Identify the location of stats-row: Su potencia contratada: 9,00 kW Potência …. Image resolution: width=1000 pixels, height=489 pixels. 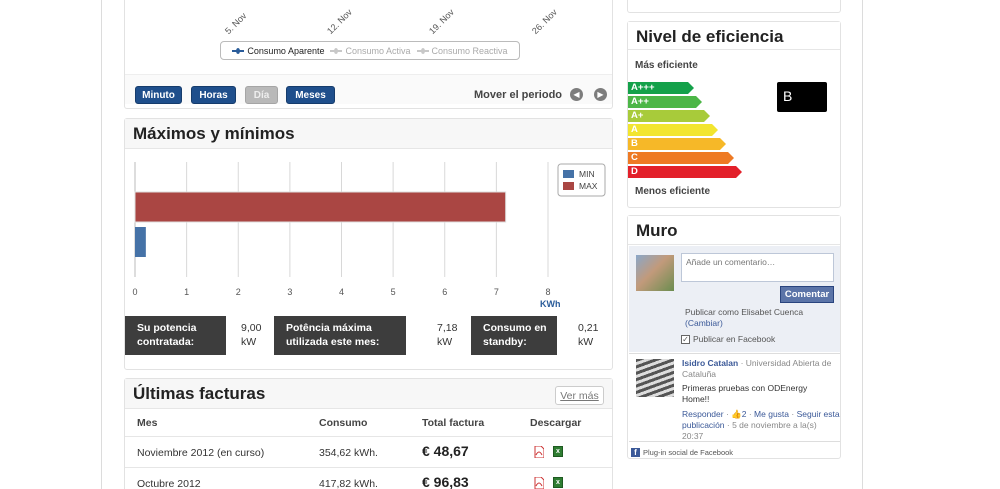
(368, 336).